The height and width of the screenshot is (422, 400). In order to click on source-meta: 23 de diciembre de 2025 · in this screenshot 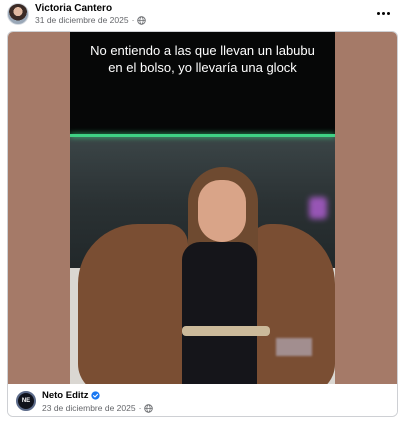, I will do `click(98, 408)`.